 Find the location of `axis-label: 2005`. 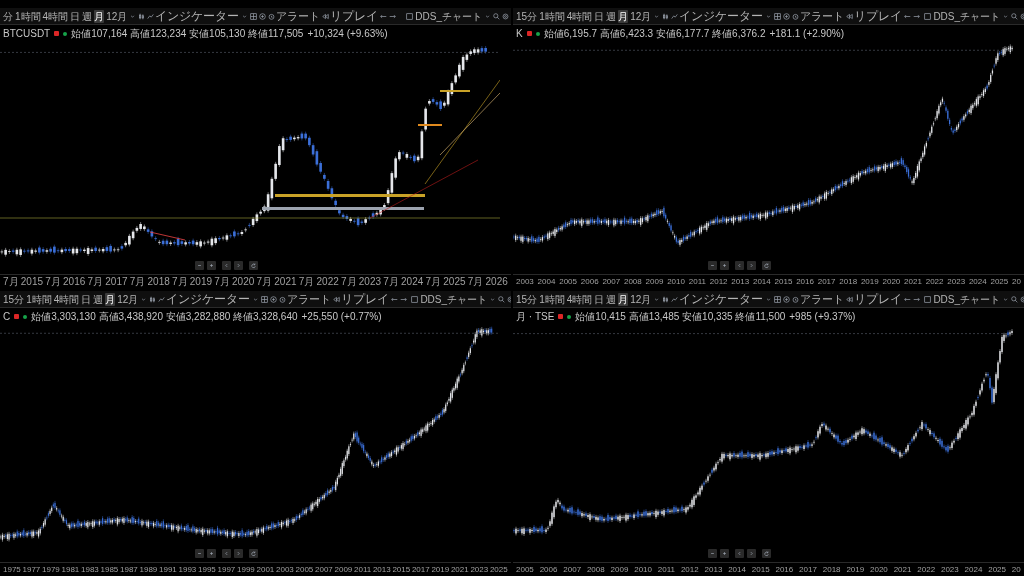

axis-label: 2005 is located at coordinates (525, 569).